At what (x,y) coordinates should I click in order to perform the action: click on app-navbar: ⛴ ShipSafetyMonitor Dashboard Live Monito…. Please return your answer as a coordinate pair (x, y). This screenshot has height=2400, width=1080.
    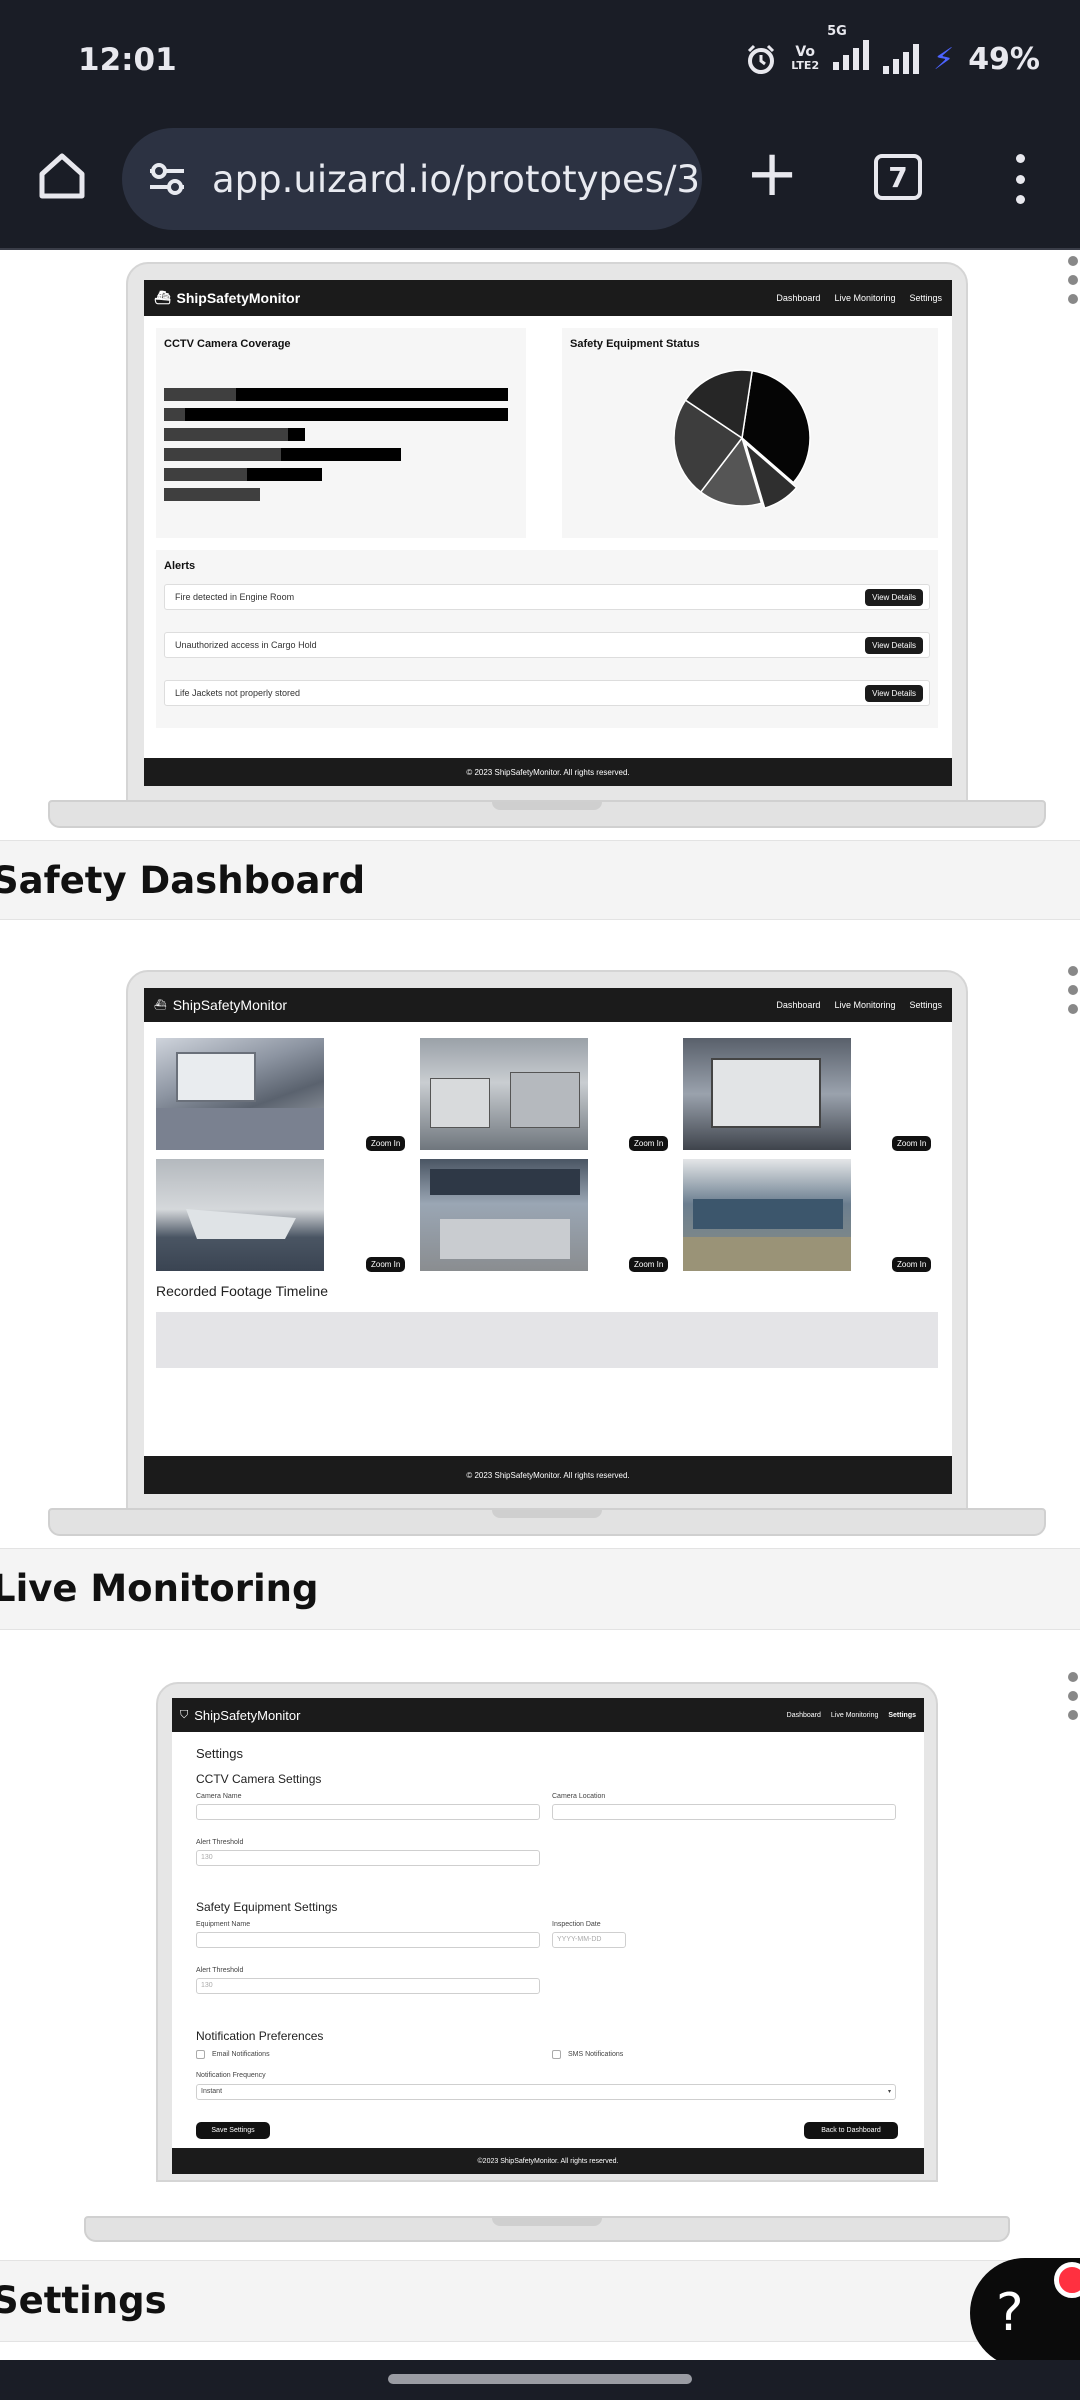
    Looking at the image, I should click on (548, 1005).